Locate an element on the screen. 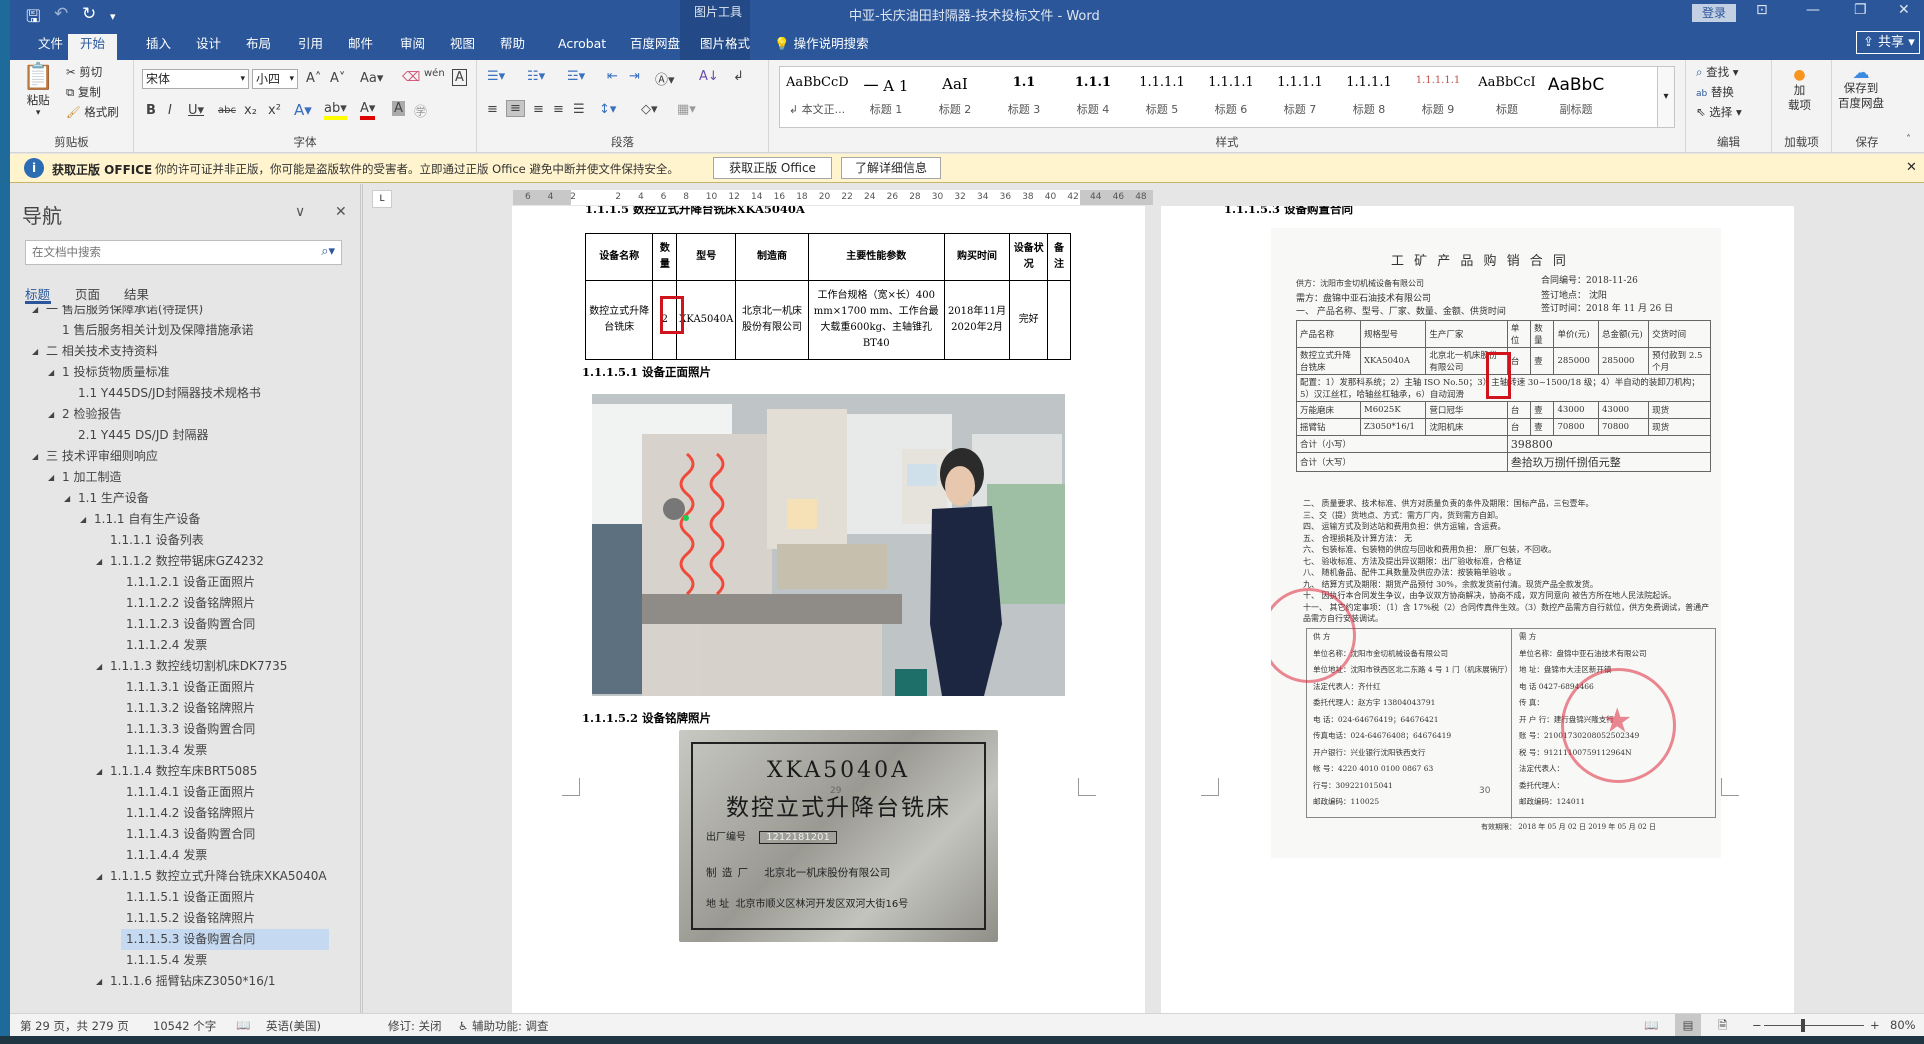 This screenshot has height=1044, width=1924. underline-icon: U▾ is located at coordinates (196, 110).